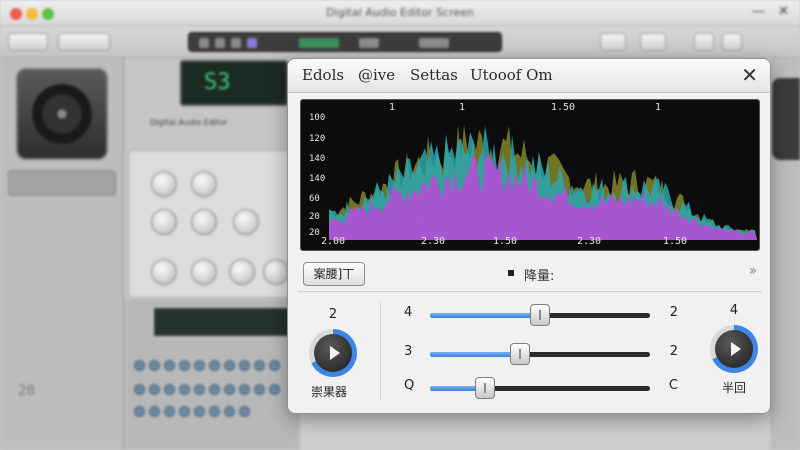 The width and height of the screenshot is (800, 450). What do you see at coordinates (345, 42) in the screenshot?
I see `transport-bar` at bounding box center [345, 42].